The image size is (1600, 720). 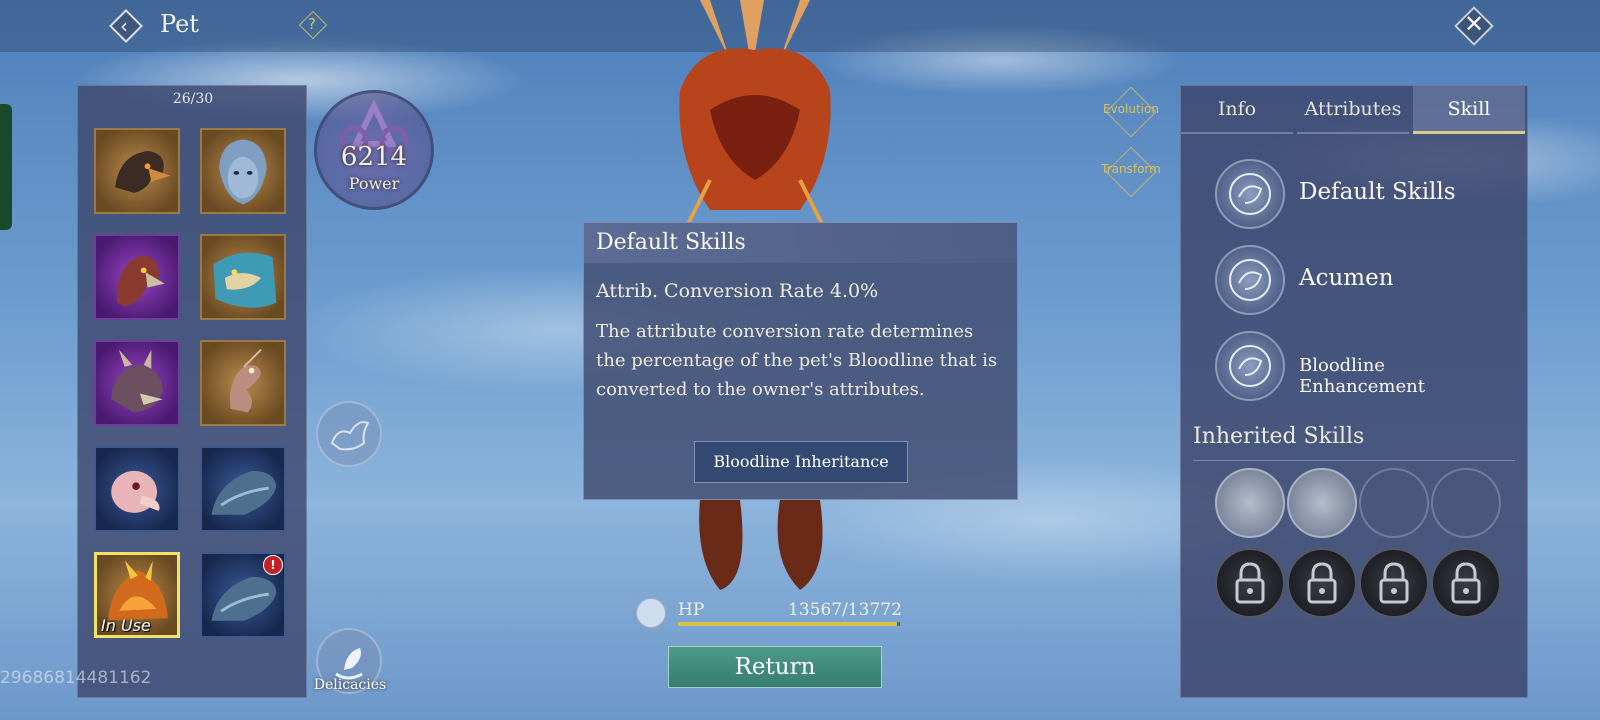 I want to click on pet-slot-red-eagle, so click(x=137, y=277).